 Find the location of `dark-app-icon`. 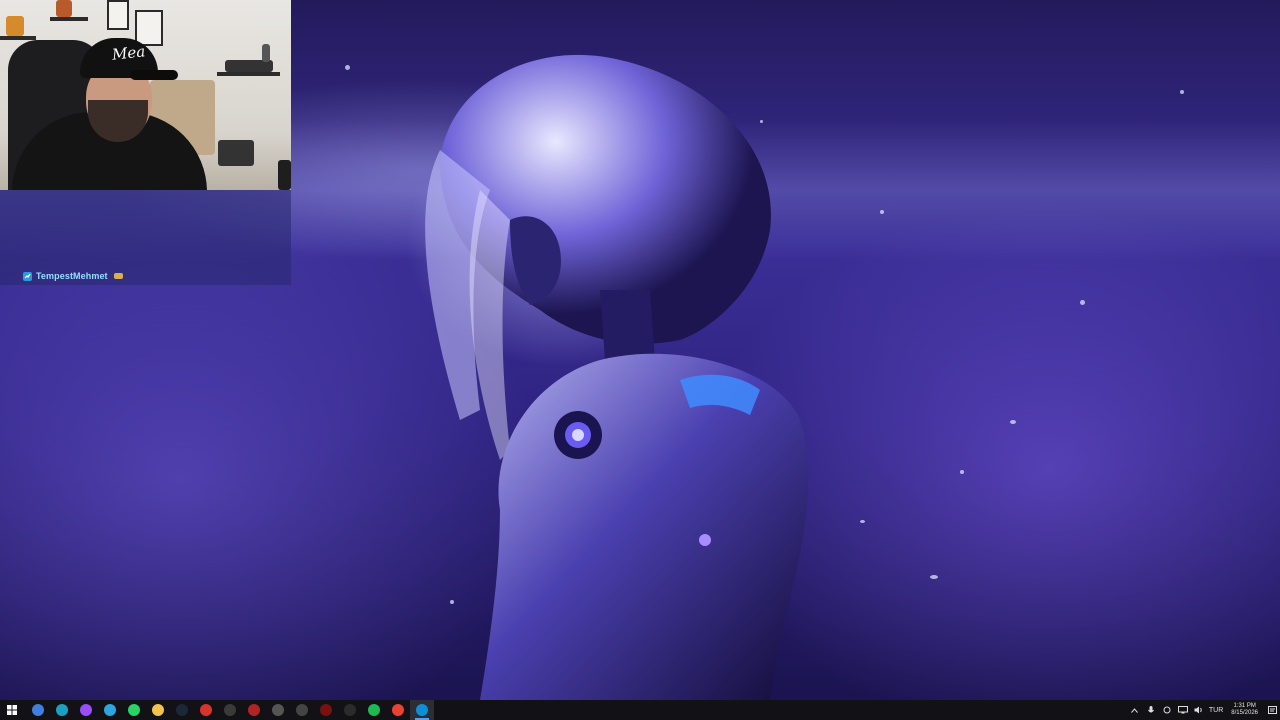

dark-app-icon is located at coordinates (230, 710).